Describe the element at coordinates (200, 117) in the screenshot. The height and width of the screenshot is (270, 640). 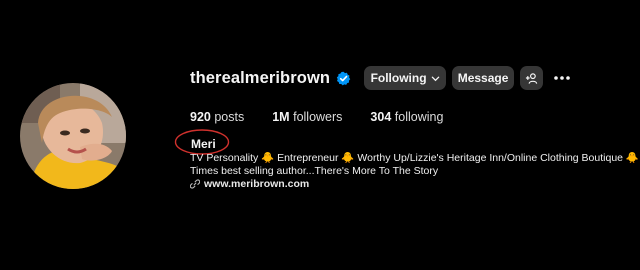
I see `posts-count: 920` at that location.